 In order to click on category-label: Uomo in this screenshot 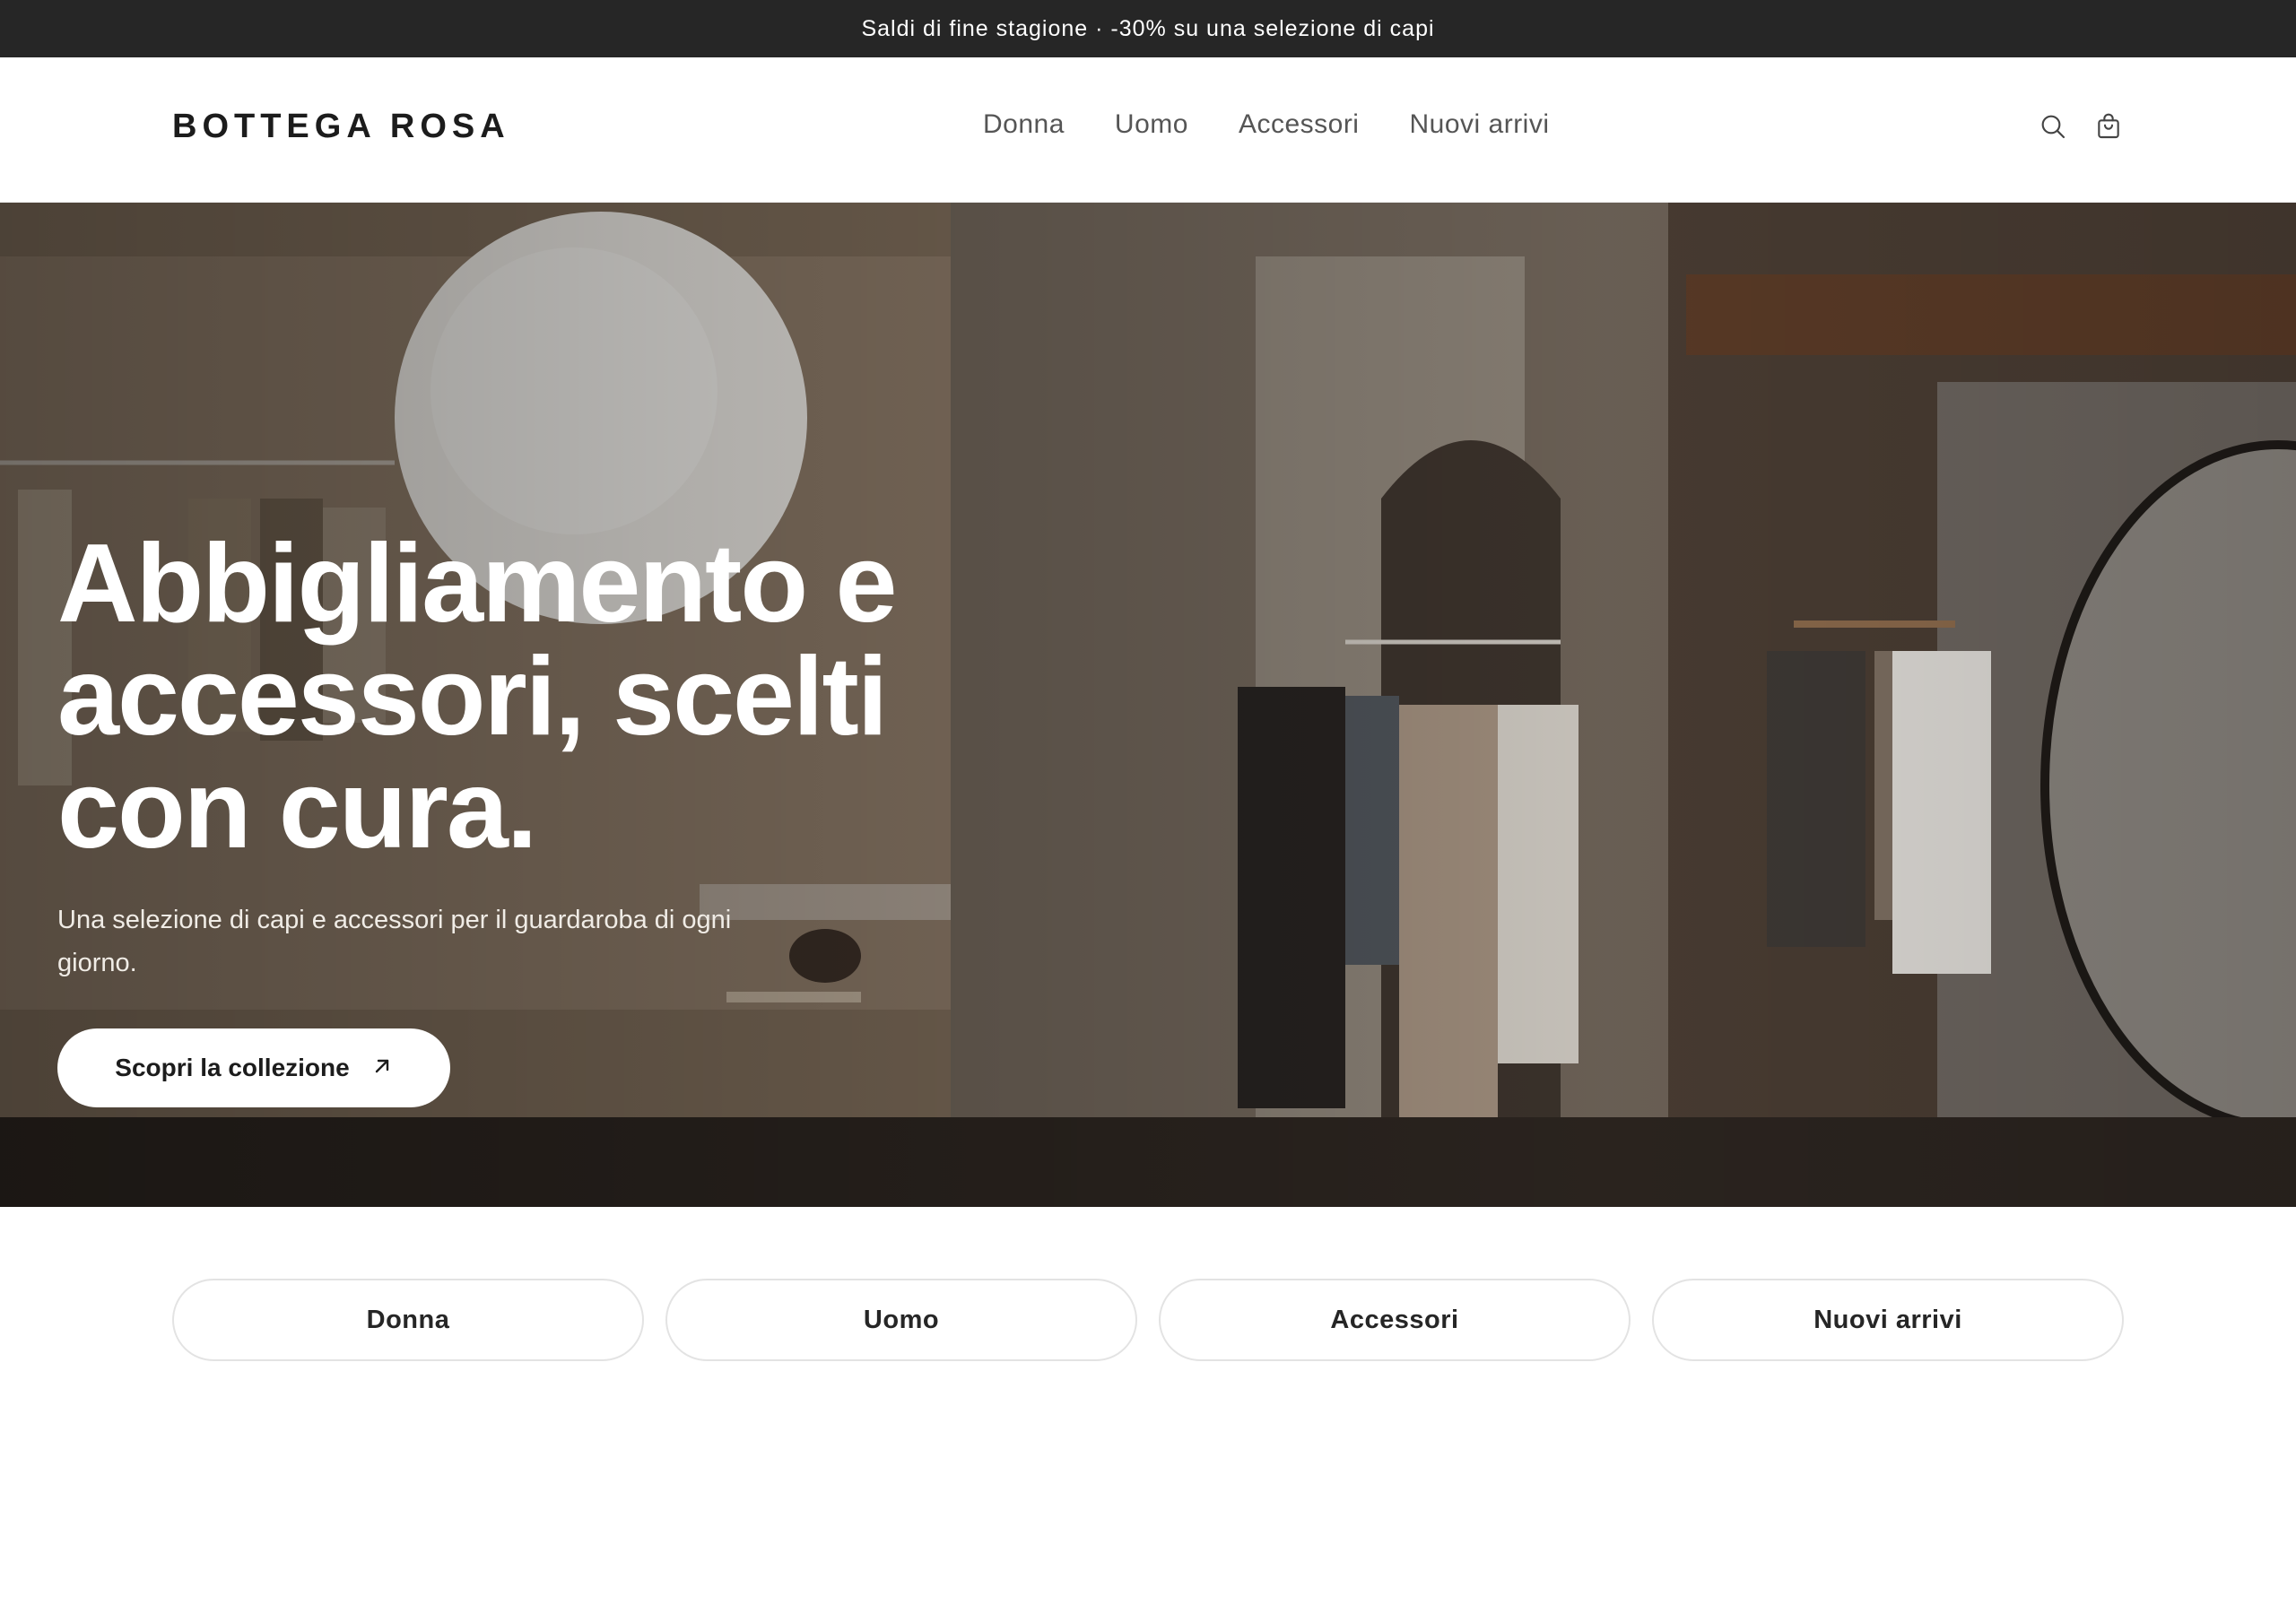, I will do `click(901, 1319)`.